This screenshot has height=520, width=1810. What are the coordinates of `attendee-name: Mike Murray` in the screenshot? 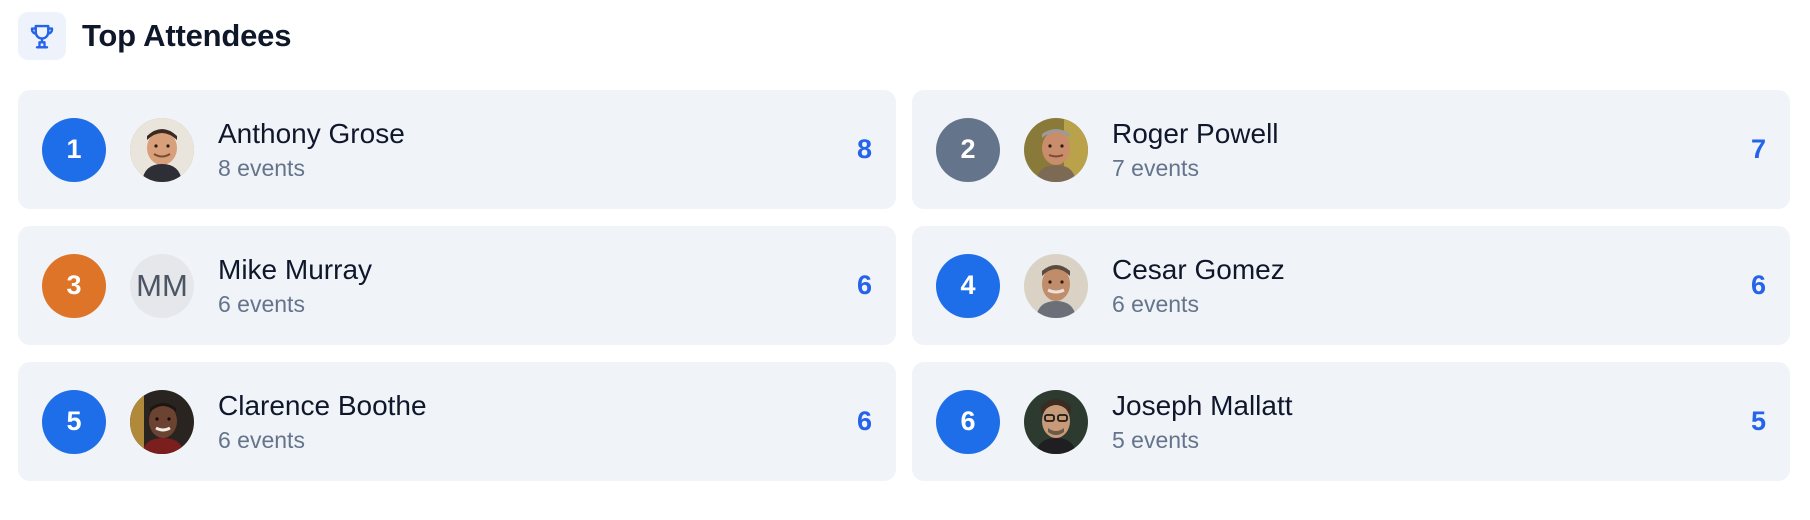 It's located at (295, 269).